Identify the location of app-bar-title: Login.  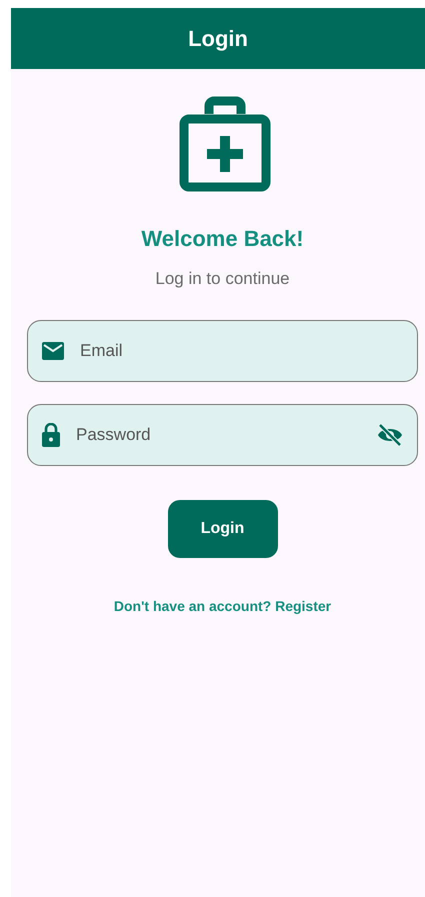
(218, 39).